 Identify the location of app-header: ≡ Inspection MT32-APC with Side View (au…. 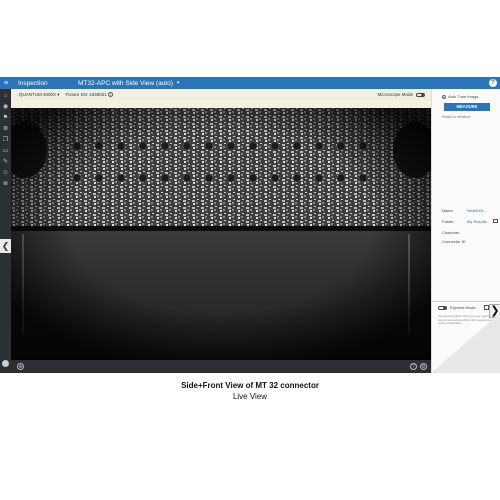
(250, 83).